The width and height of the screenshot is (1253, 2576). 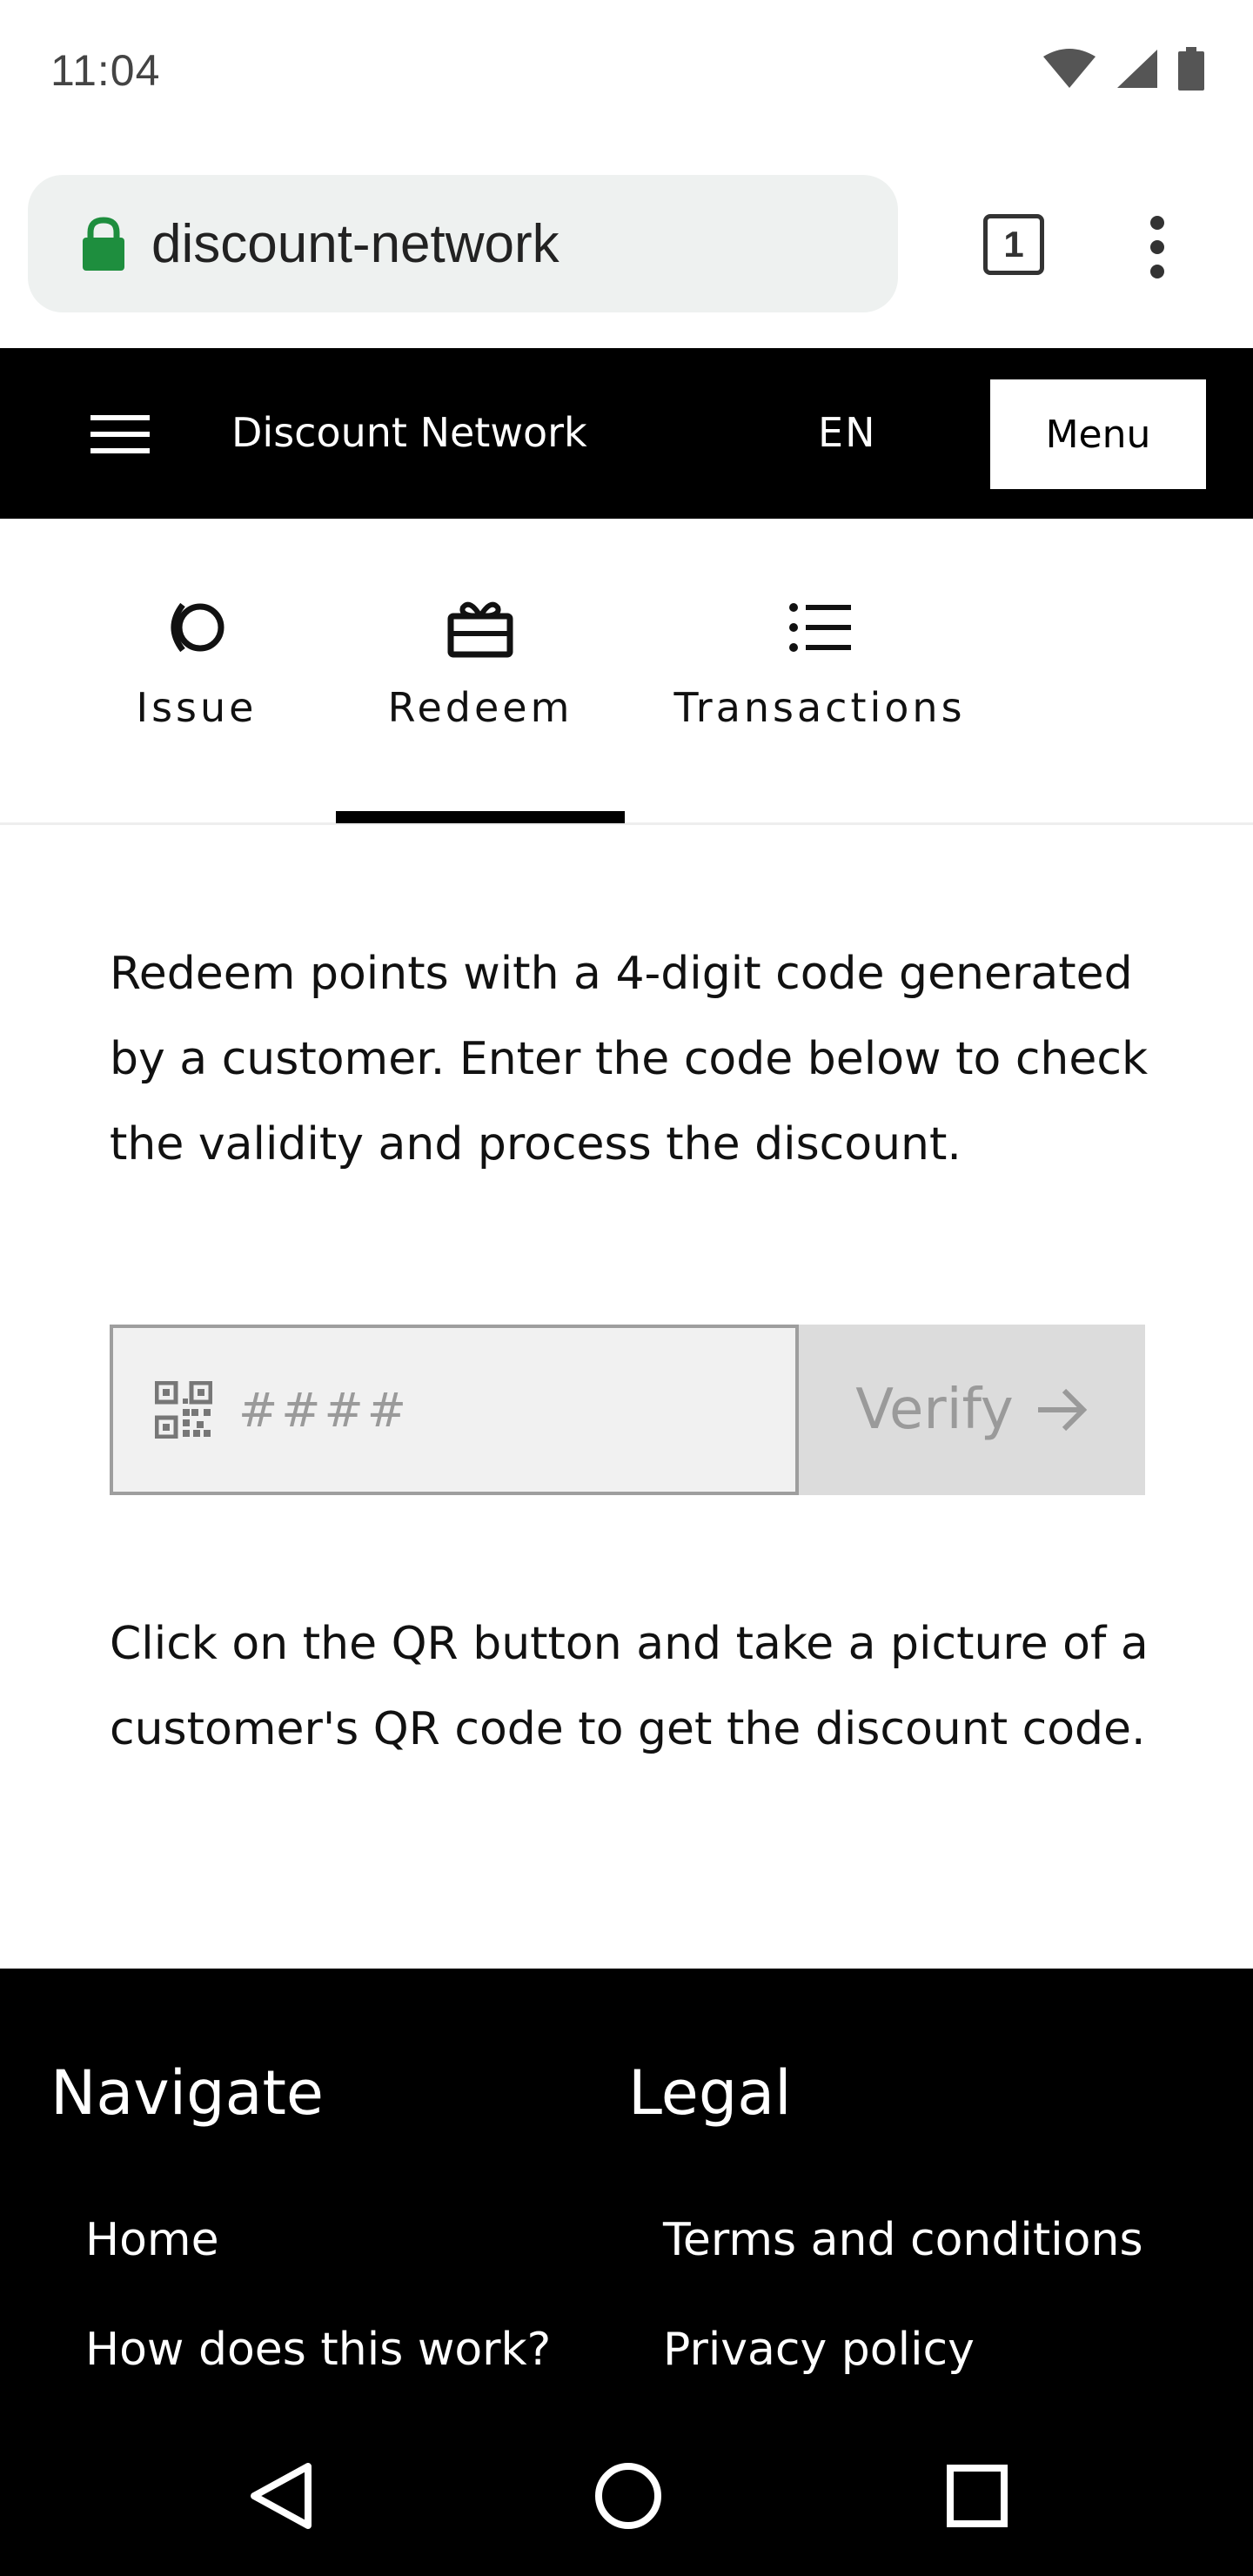 What do you see at coordinates (197, 628) in the screenshot?
I see `issue-icon` at bounding box center [197, 628].